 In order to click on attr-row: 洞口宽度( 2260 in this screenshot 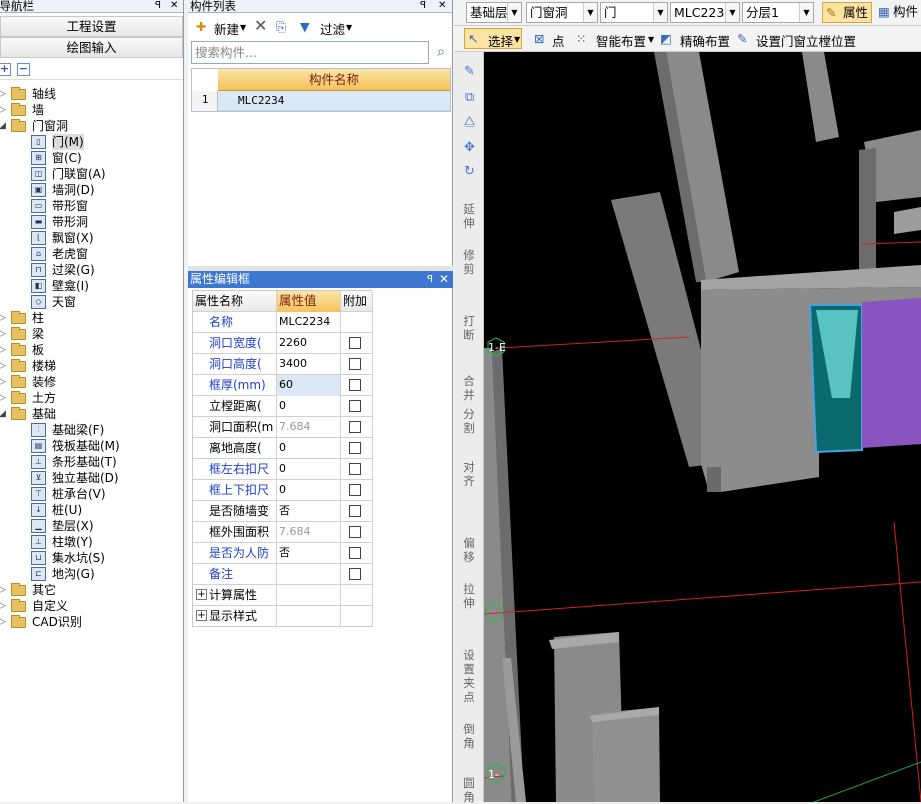, I will do `click(283, 343)`.